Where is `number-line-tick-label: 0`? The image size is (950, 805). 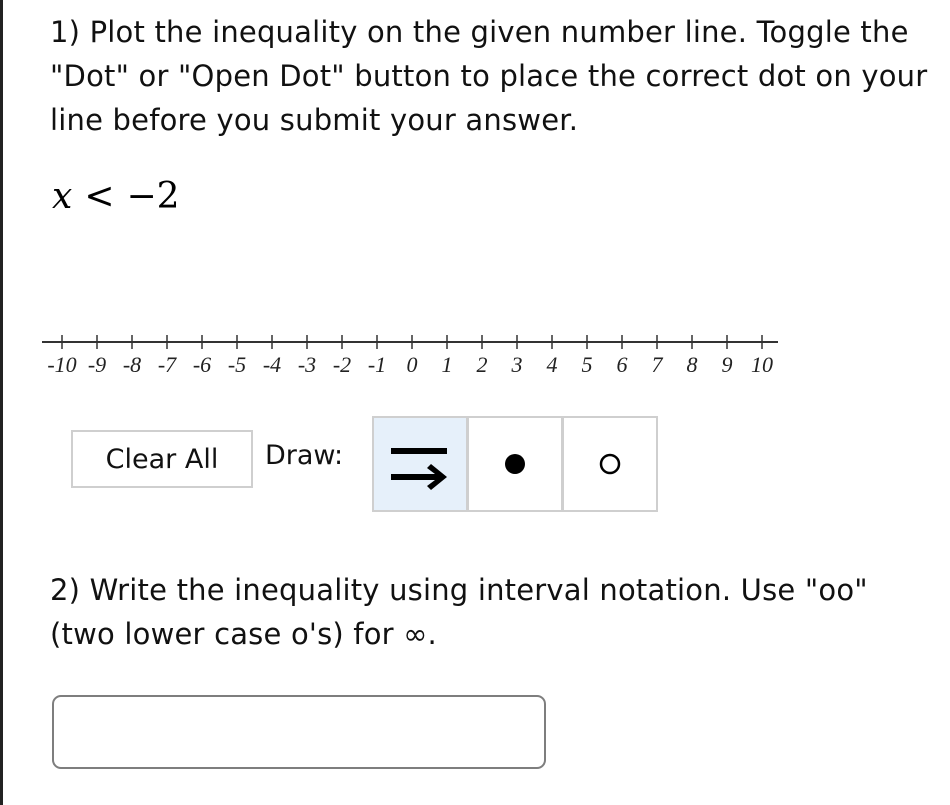 number-line-tick-label: 0 is located at coordinates (412, 364).